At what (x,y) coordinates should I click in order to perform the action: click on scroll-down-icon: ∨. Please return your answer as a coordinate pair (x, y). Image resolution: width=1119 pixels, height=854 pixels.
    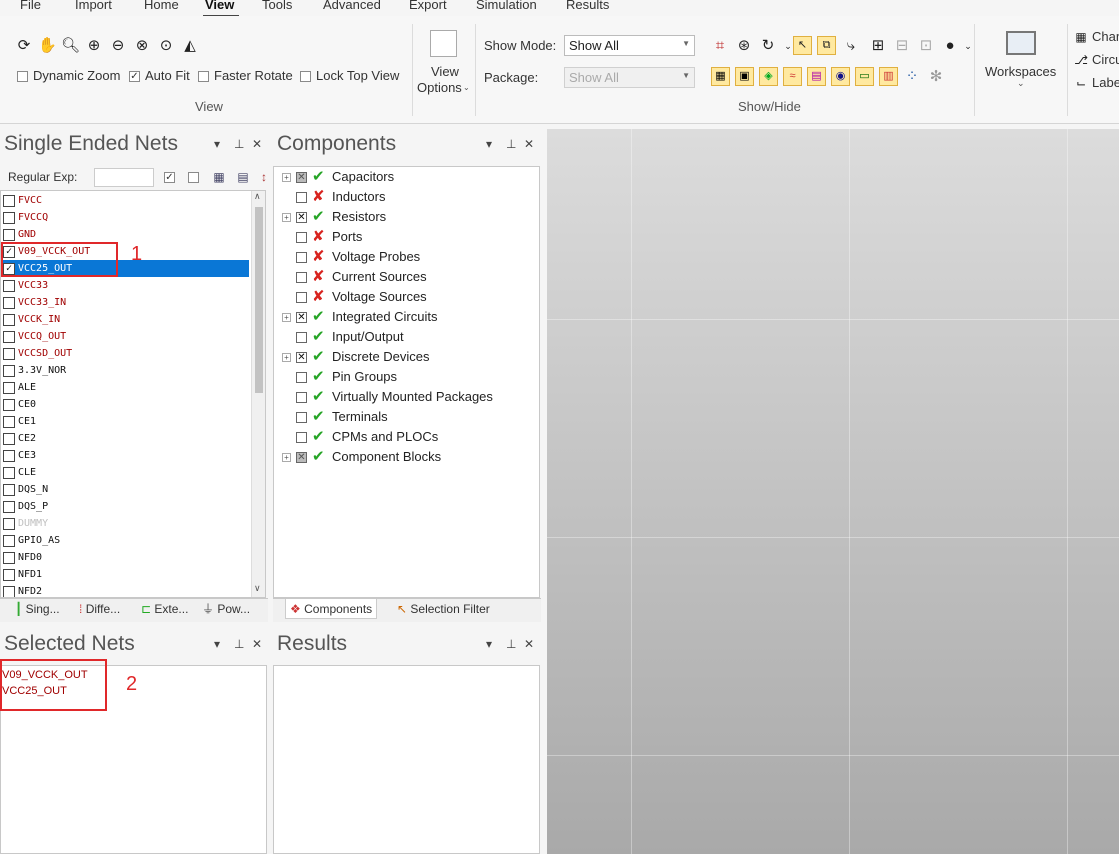
    Looking at the image, I should click on (257, 588).